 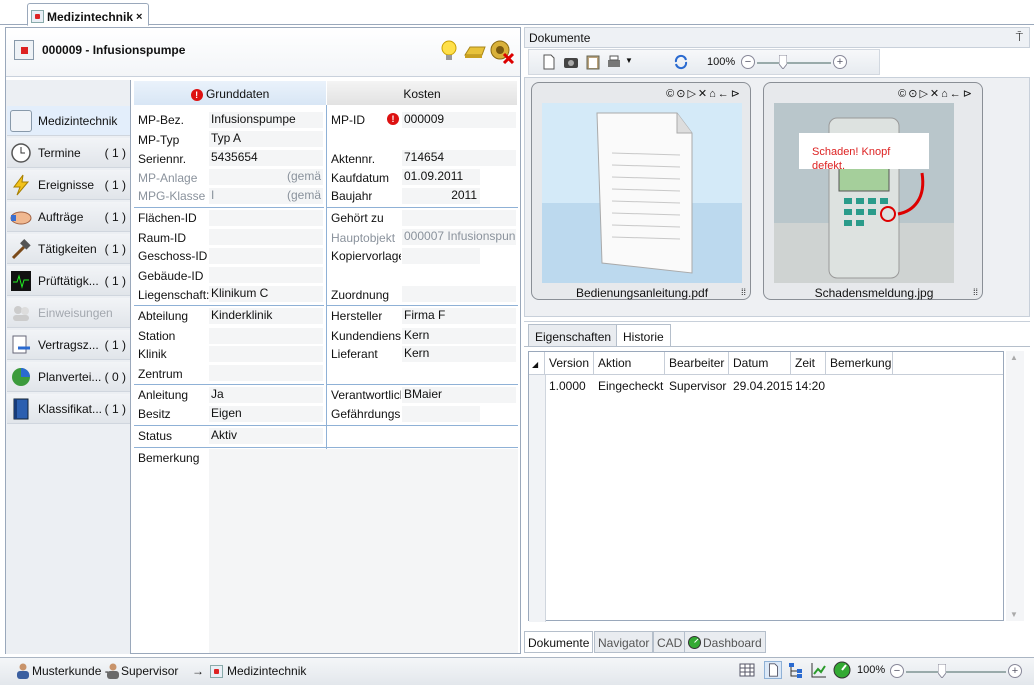 I want to click on verantwortlich-field: BMaier, so click(x=459, y=395).